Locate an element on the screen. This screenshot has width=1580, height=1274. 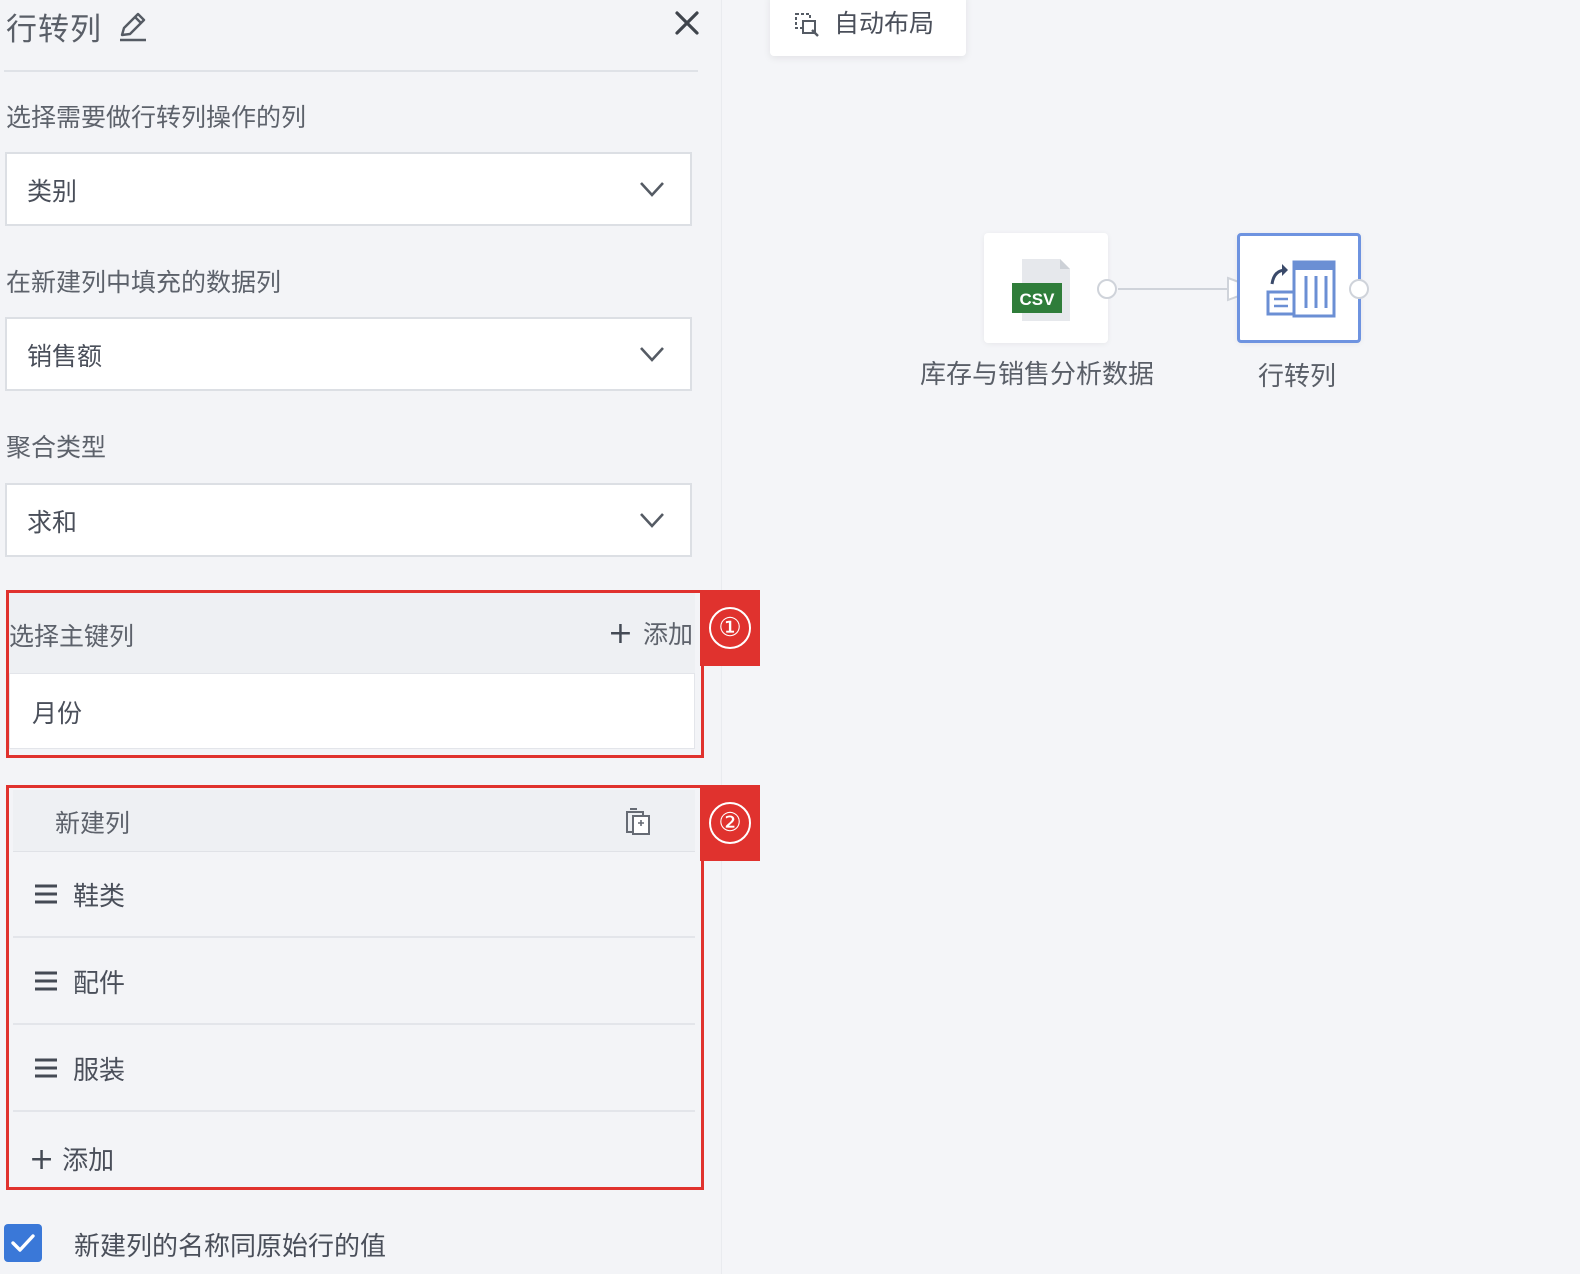
field-label-pivot-column: 选择需要做行转列操作的列 is located at coordinates (156, 117).